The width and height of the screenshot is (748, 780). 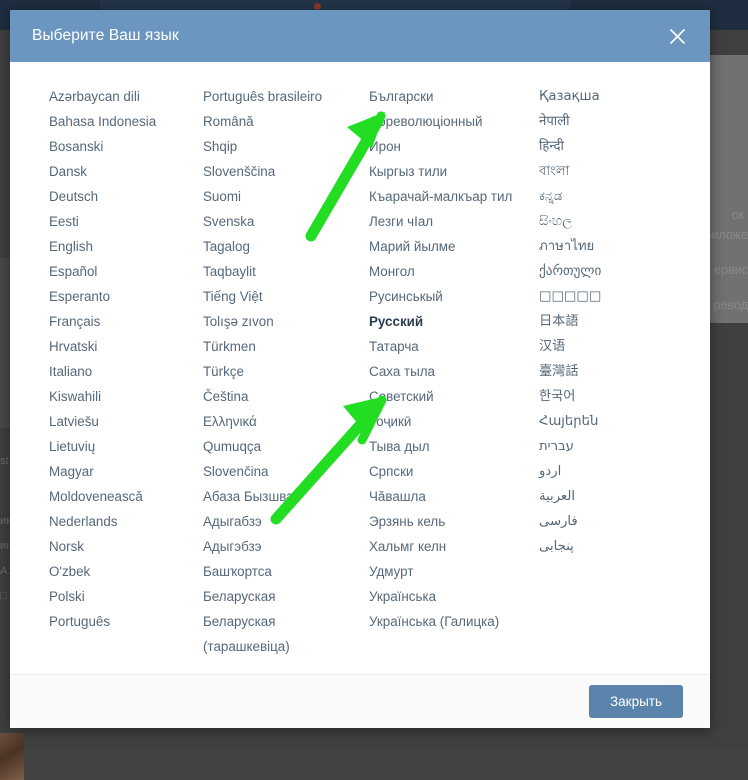 I want to click on language-item: Tagalog, so click(x=284, y=246).